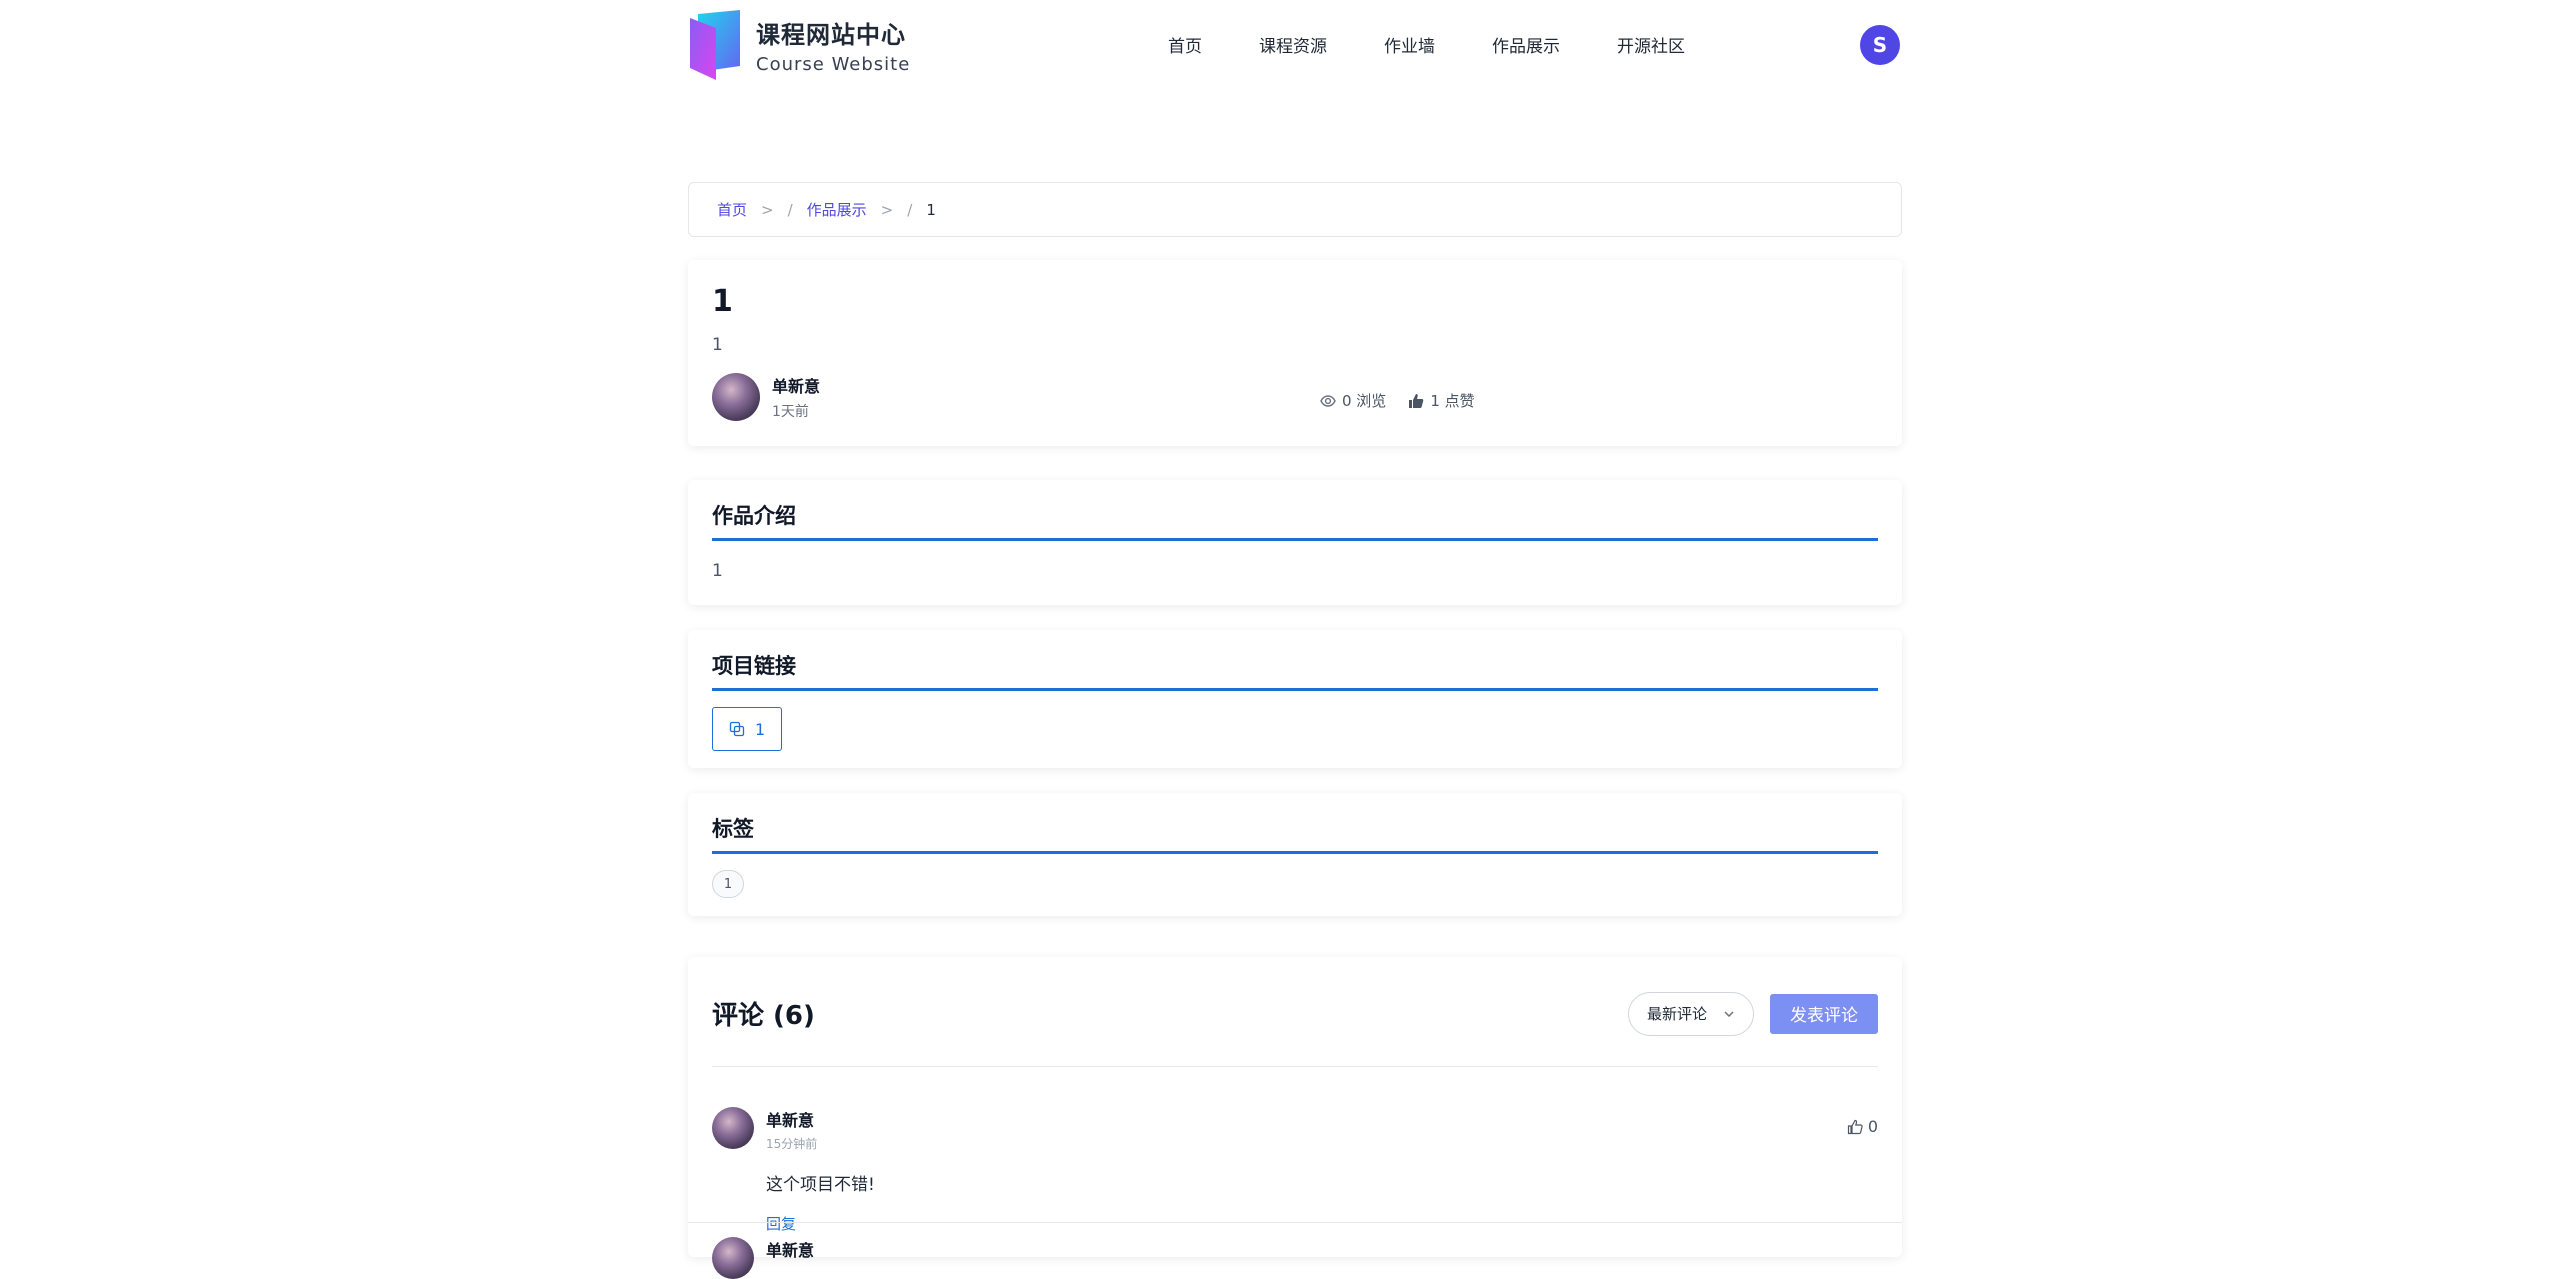 Image resolution: width=2560 pixels, height=1279 pixels. I want to click on like-count-text: 1 点赞, so click(1452, 401).